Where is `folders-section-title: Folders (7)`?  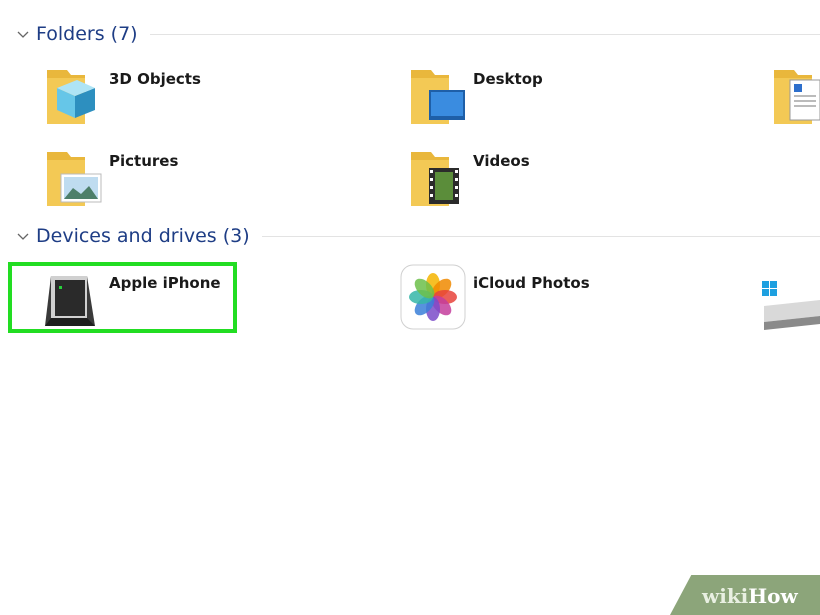 folders-section-title: Folders (7) is located at coordinates (87, 34).